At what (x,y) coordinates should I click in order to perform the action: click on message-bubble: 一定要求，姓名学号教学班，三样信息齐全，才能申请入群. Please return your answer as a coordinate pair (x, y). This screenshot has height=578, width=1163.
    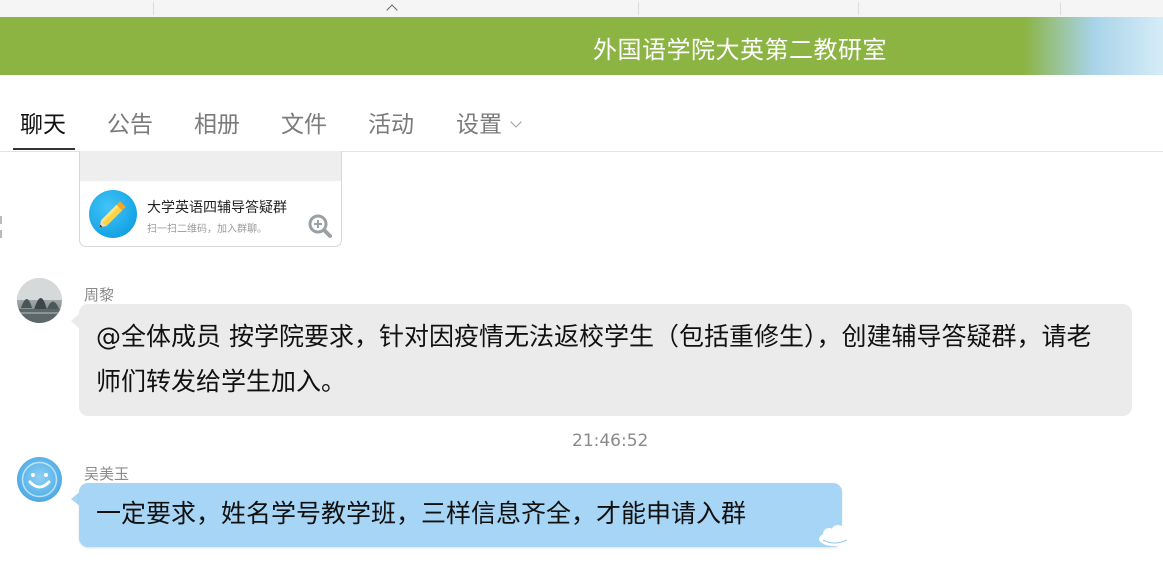
    Looking at the image, I should click on (460, 515).